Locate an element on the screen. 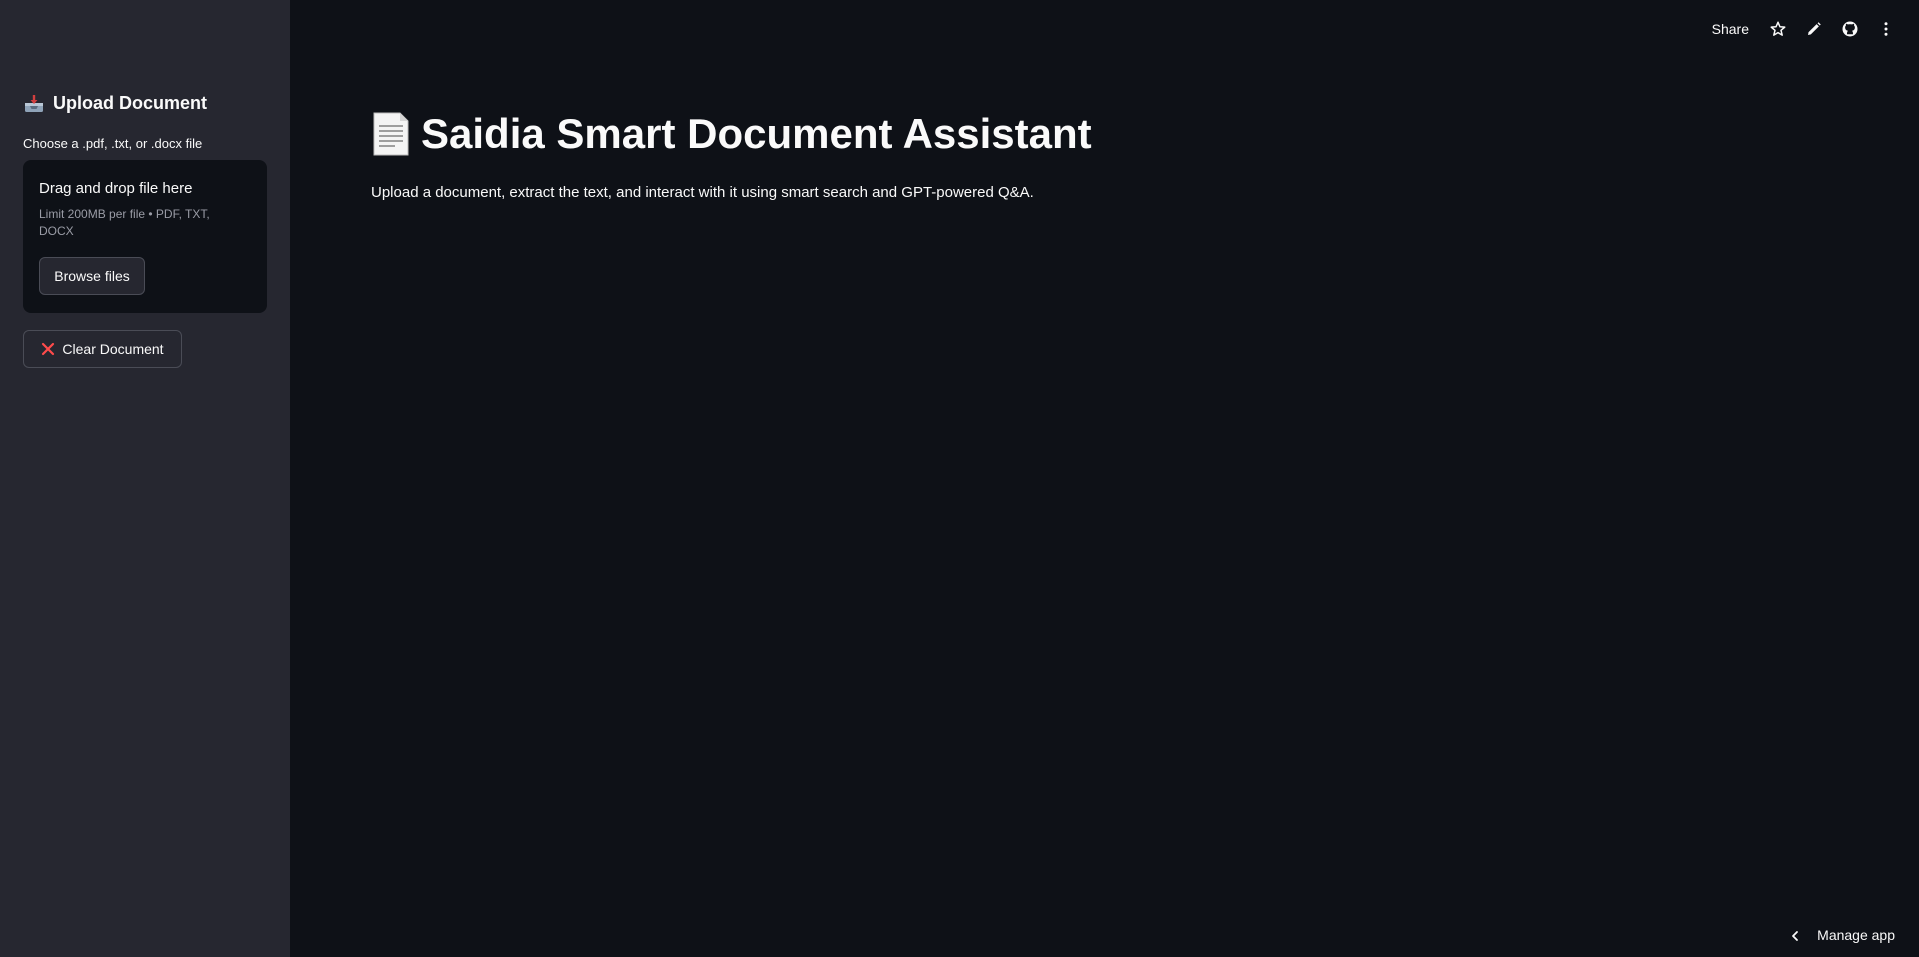 This screenshot has height=957, width=1919. manage-app-button: Manage app is located at coordinates (1842, 935).